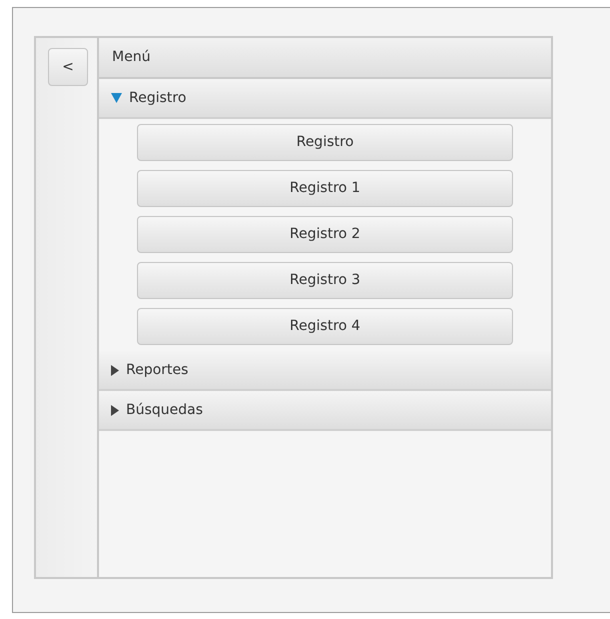 Image resolution: width=610 pixels, height=619 pixels. I want to click on menu-header: Menú, so click(325, 58).